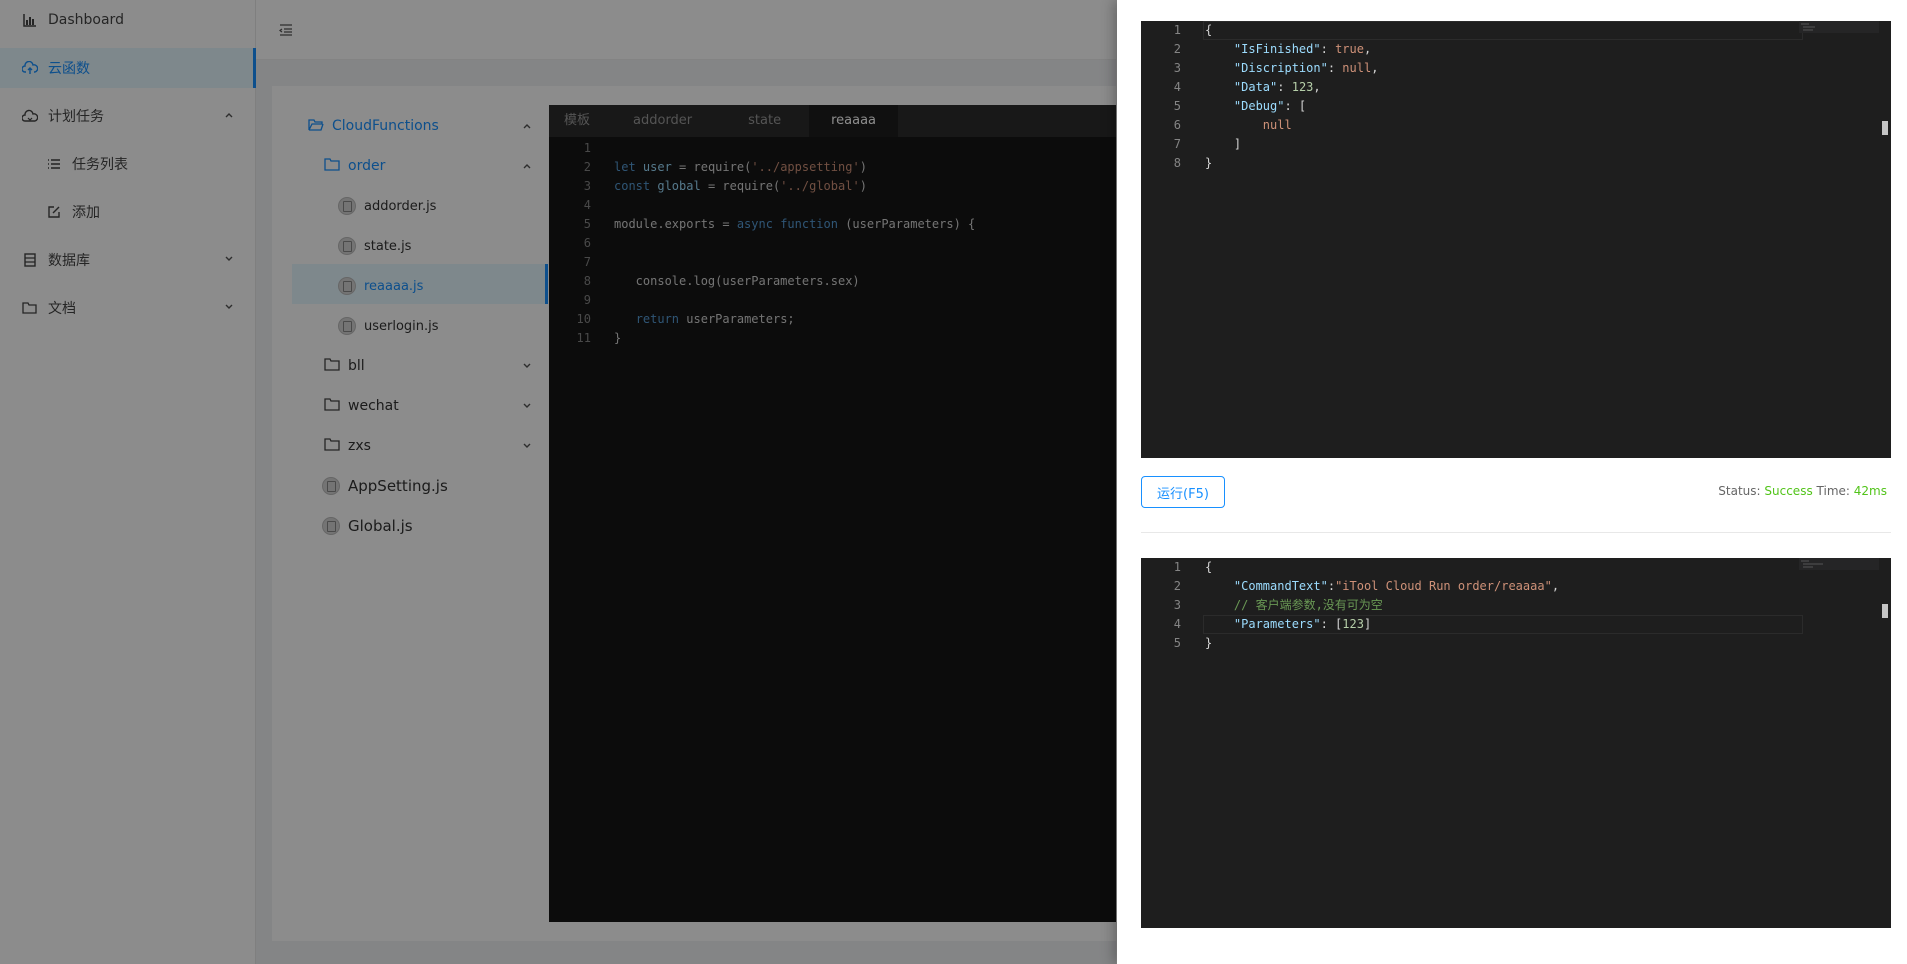  What do you see at coordinates (1833, 491) in the screenshot?
I see `time-label: Time:` at bounding box center [1833, 491].